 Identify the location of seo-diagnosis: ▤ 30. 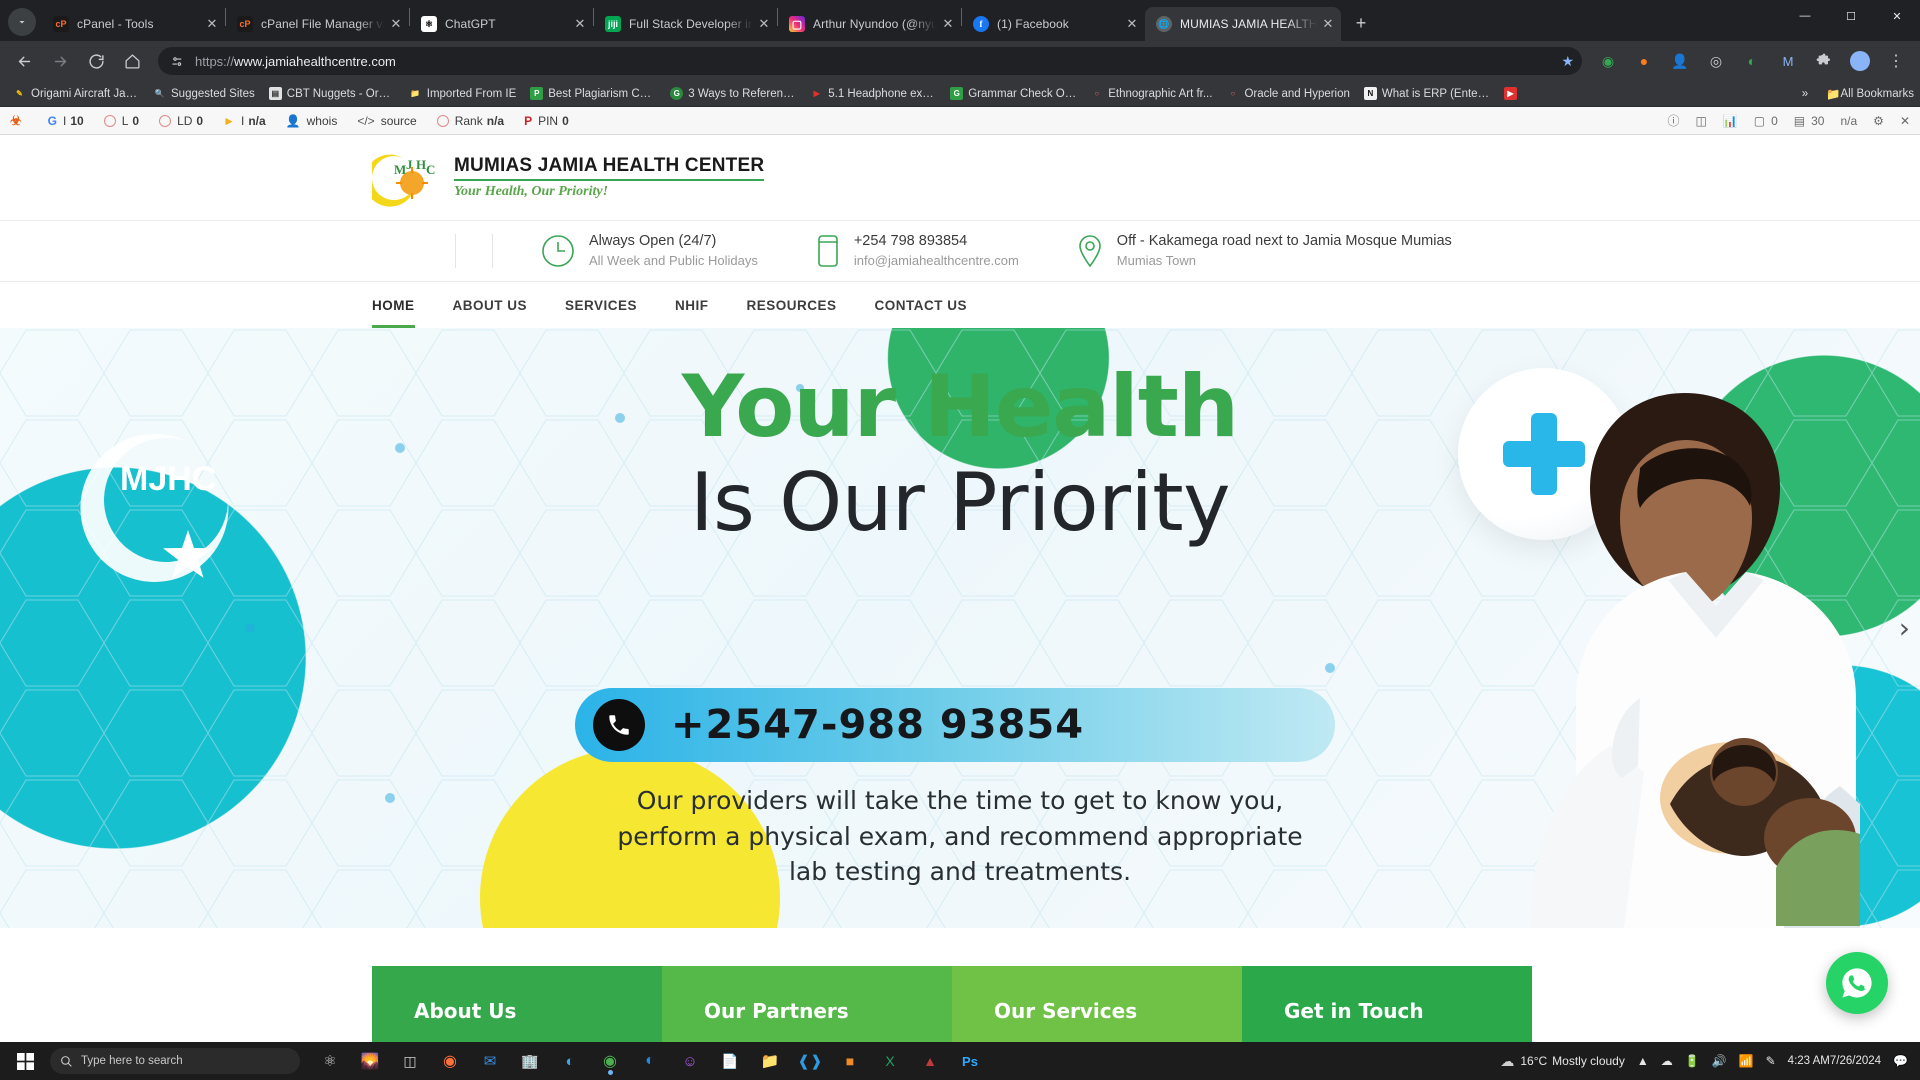
(1809, 121).